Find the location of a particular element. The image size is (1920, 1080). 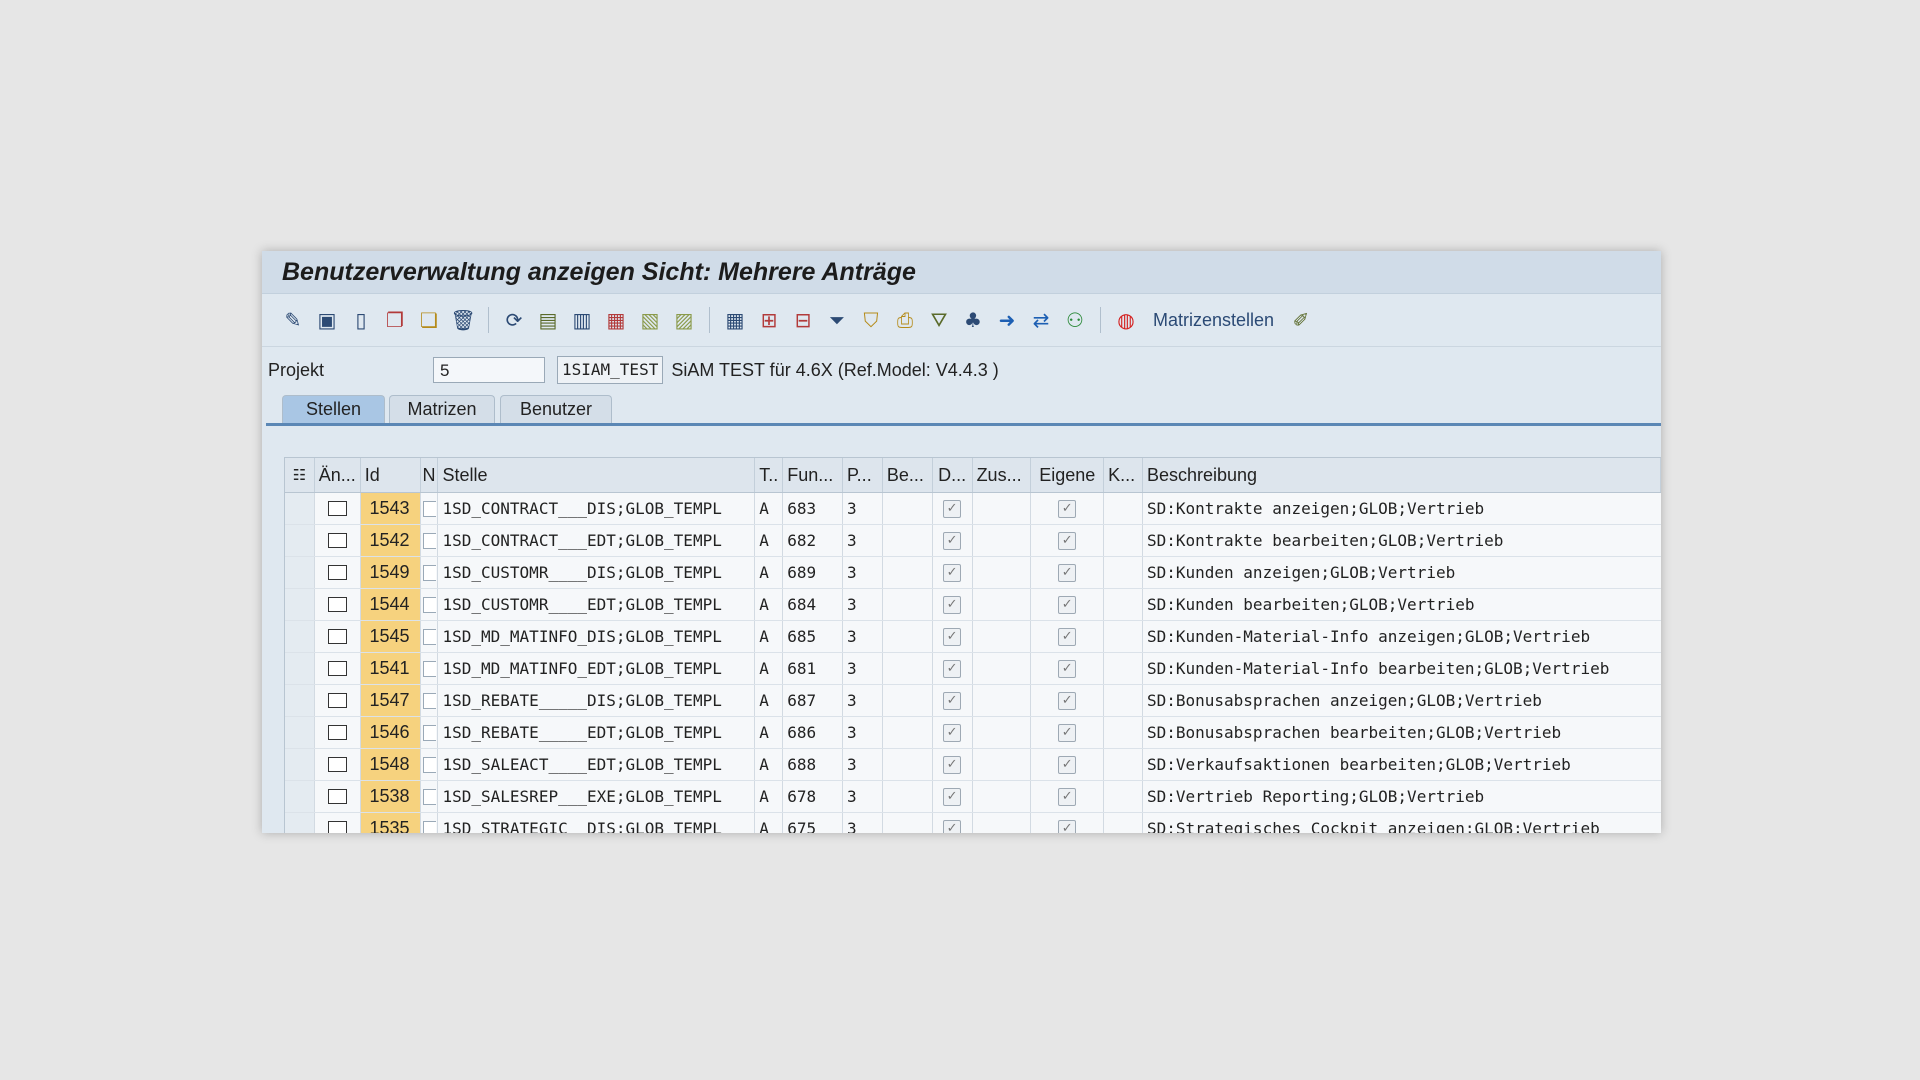

column-header-stelle: Stelle is located at coordinates (597, 475).